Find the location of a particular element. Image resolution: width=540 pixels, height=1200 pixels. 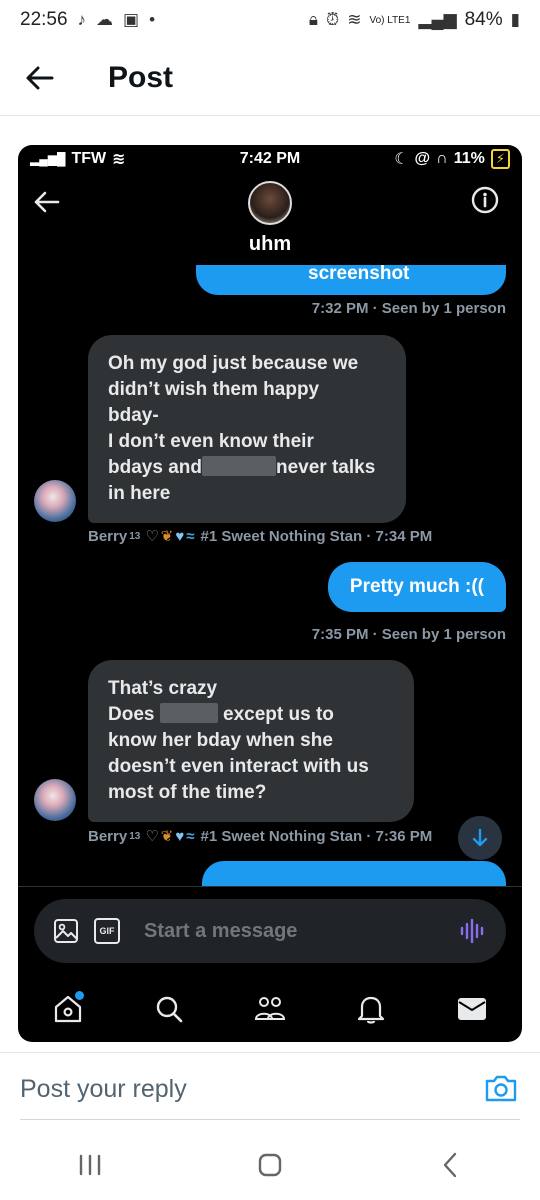

lock-icon: 🔒︎ is located at coordinates (313, 19).